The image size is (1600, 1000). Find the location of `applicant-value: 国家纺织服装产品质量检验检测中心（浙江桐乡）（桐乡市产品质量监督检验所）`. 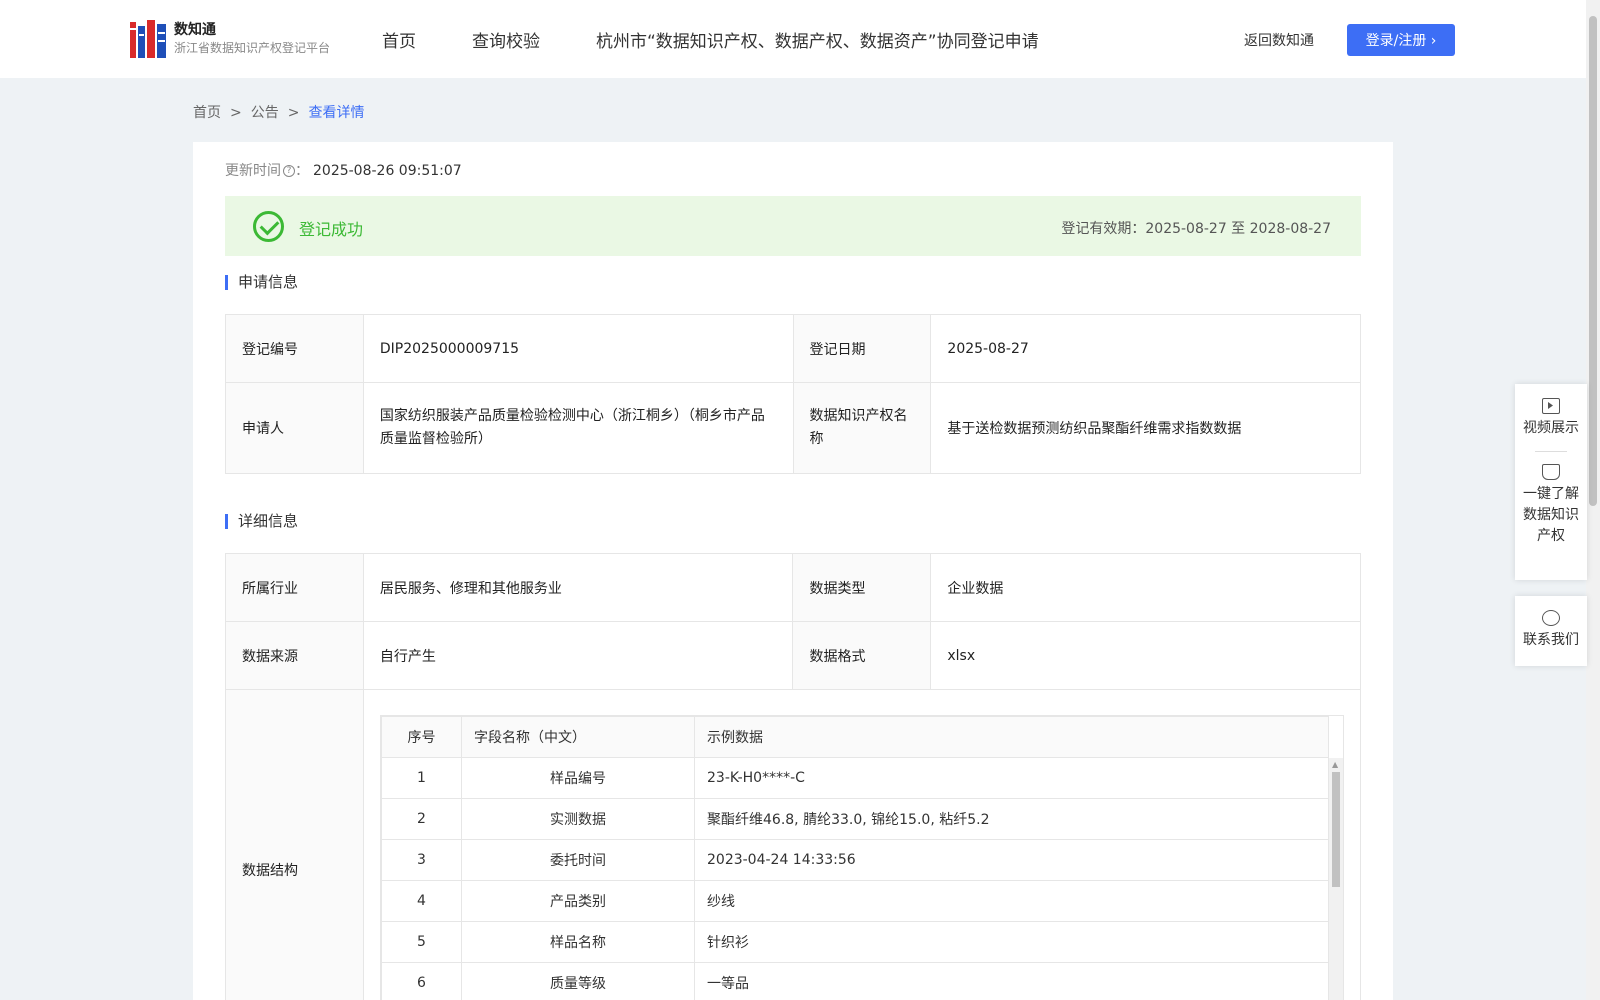

applicant-value: 国家纺织服装产品质量检验检测中心（浙江桐乡）（桐乡市产品质量监督检验所） is located at coordinates (578, 428).